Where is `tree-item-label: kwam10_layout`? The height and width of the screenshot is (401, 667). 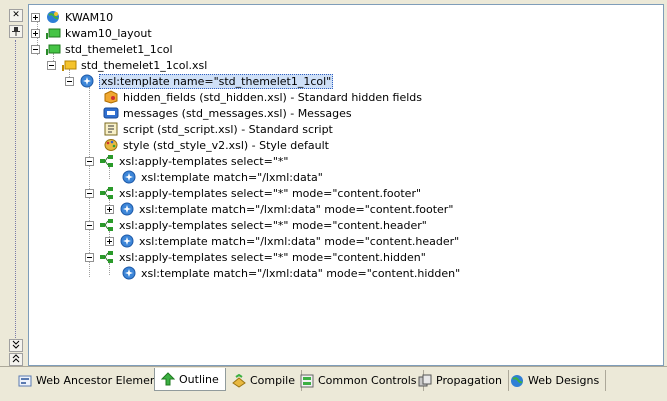 tree-item-label: kwam10_layout is located at coordinates (108, 33).